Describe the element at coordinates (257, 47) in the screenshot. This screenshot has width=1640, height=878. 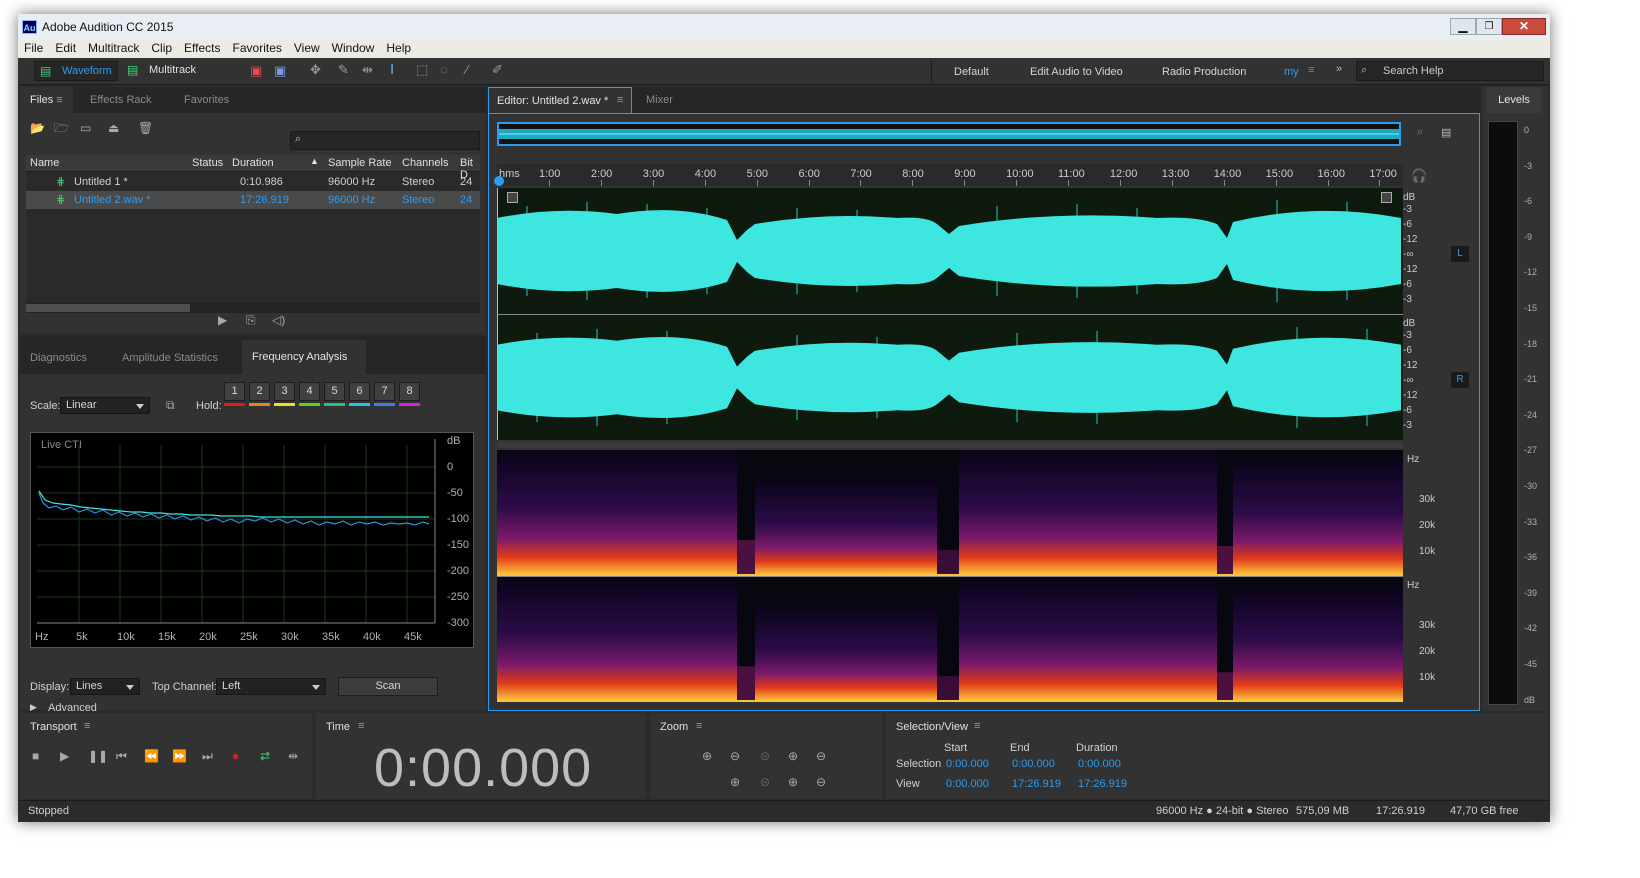
I see `menu-favorites: Favorites` at that location.